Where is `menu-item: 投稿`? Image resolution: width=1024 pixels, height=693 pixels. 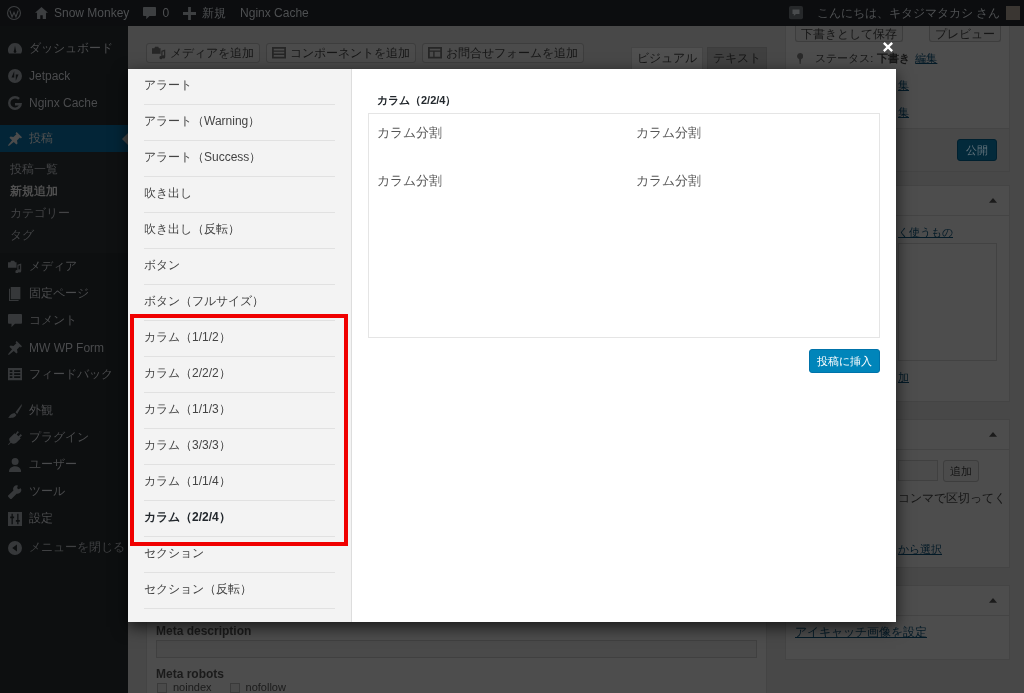 menu-item: 投稿 is located at coordinates (64, 138).